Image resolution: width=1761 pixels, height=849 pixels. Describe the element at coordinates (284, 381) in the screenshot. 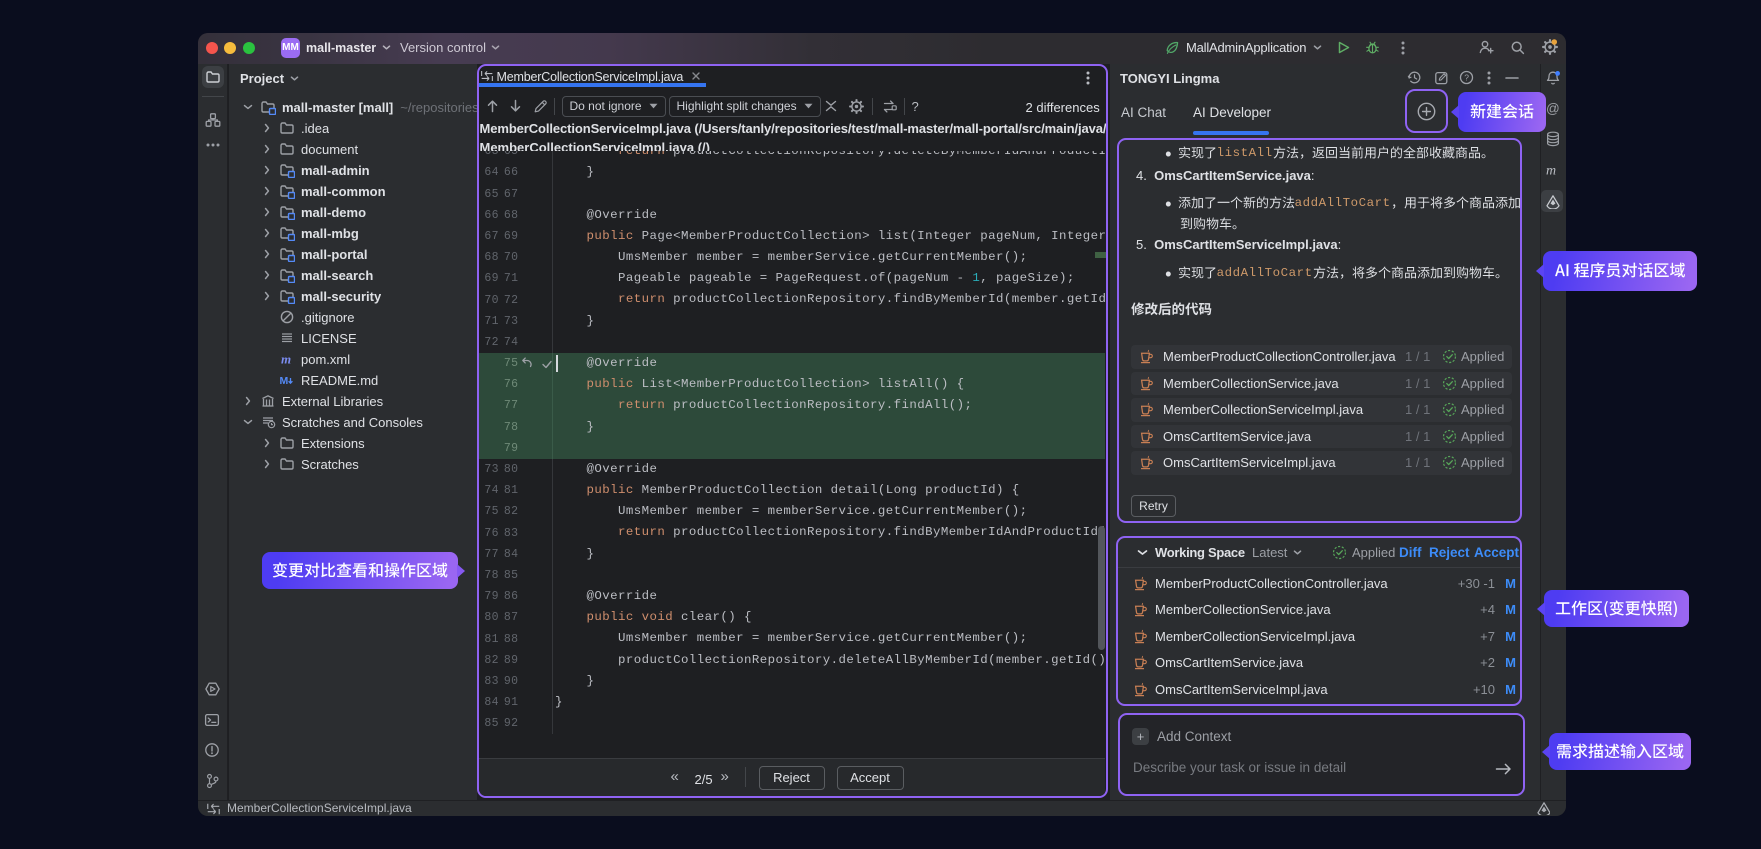

I see `svg-text: M` at that location.